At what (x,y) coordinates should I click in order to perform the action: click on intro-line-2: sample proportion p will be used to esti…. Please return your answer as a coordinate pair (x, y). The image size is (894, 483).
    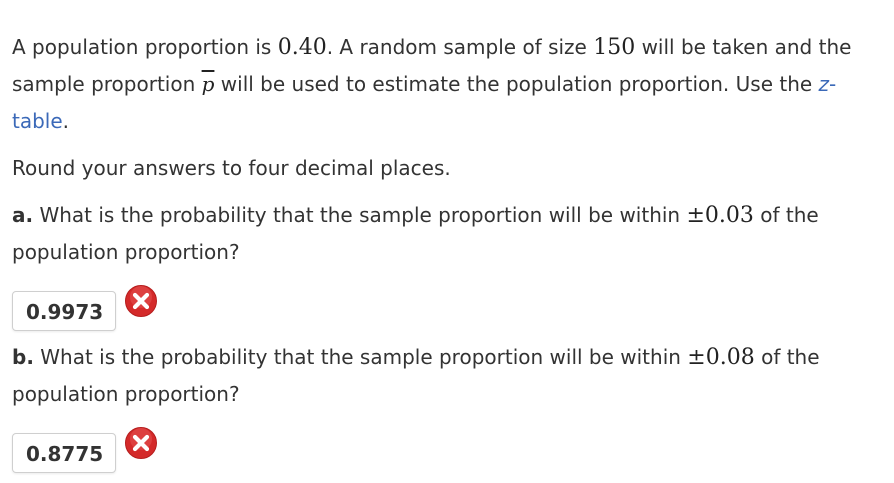
    Looking at the image, I should click on (424, 84).